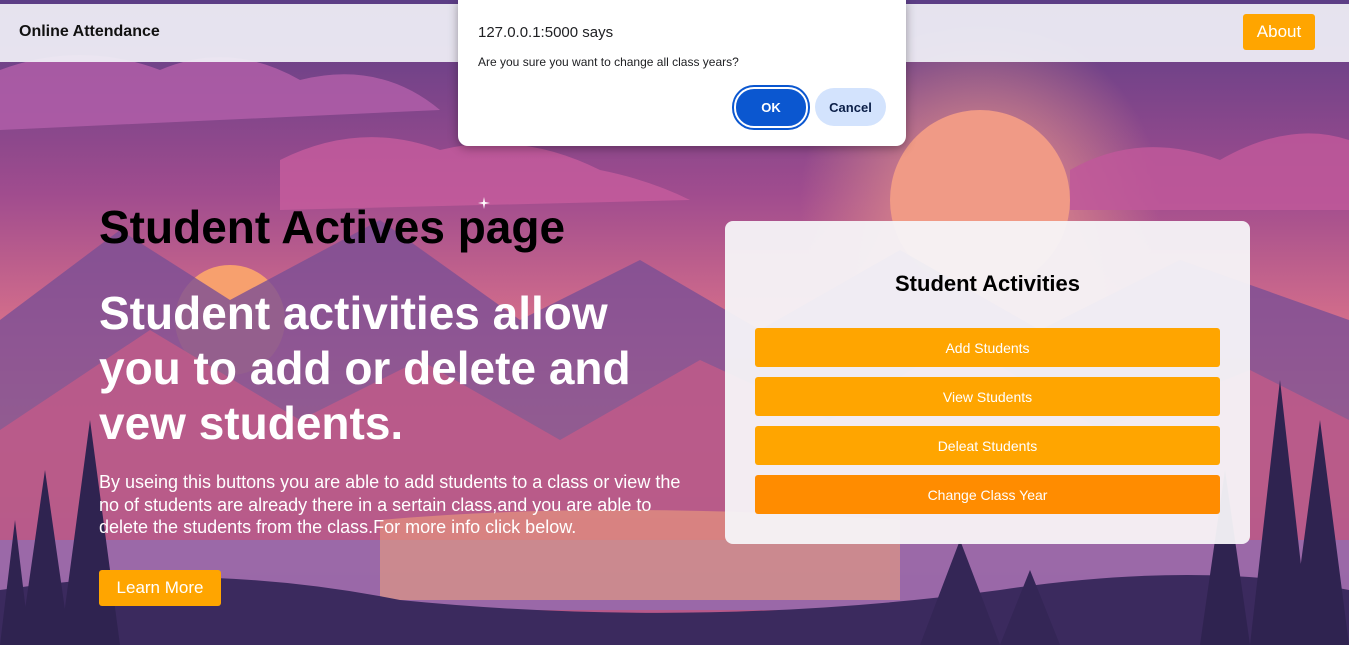 This screenshot has height=645, width=1349. What do you see at coordinates (850, 107) in the screenshot?
I see `cancel-button: Cancel` at bounding box center [850, 107].